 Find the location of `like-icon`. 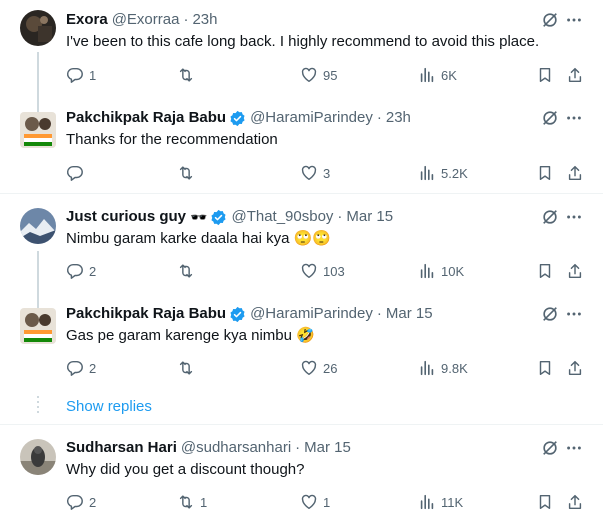

like-icon is located at coordinates (309, 173).